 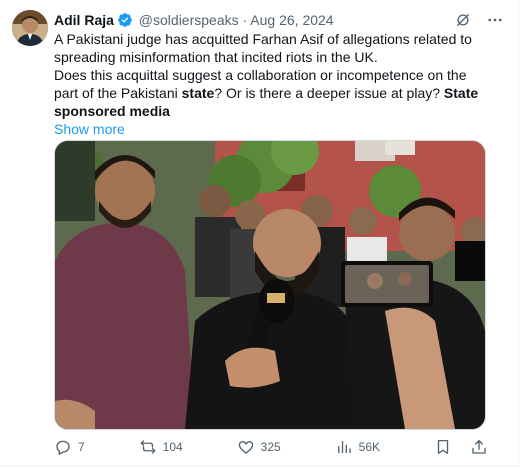 I want to click on views-button: 56K, so click(x=357, y=447).